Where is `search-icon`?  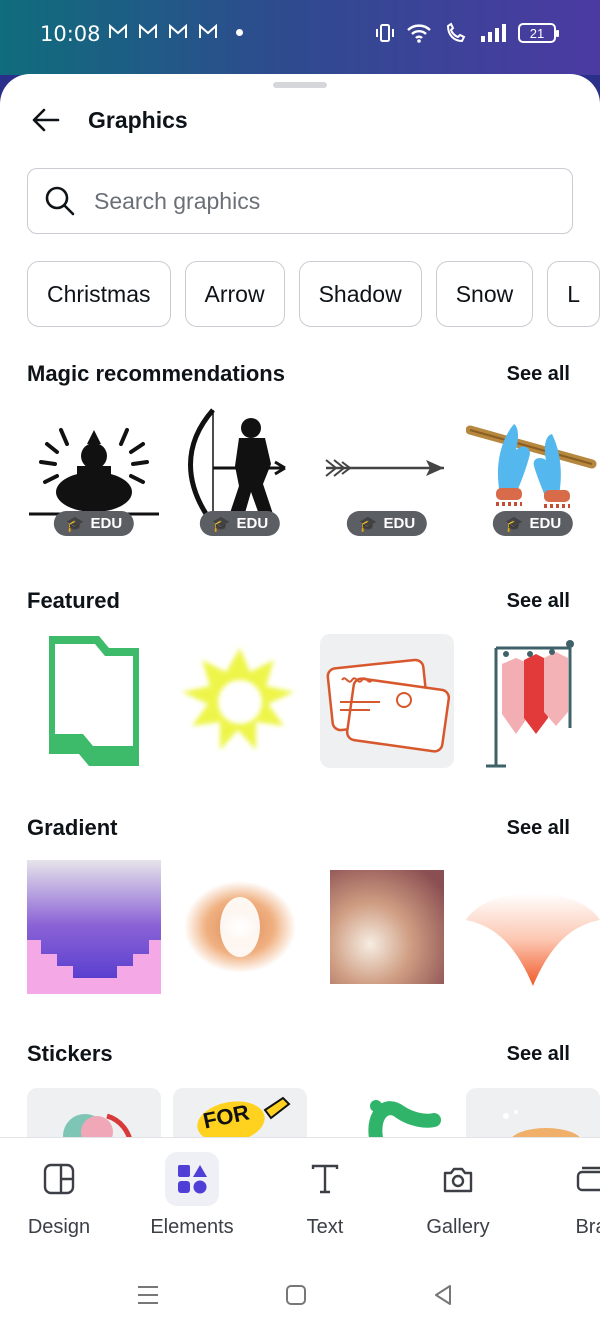 search-icon is located at coordinates (60, 201).